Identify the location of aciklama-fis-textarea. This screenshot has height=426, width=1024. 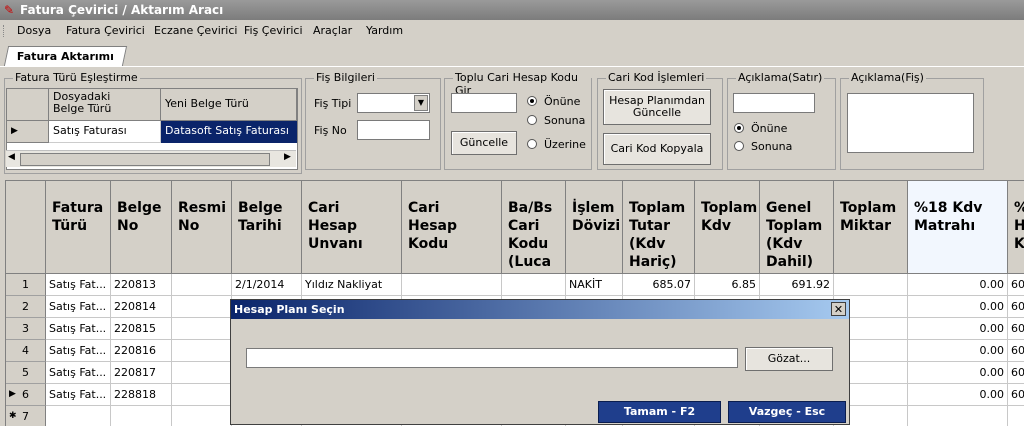
(910, 123).